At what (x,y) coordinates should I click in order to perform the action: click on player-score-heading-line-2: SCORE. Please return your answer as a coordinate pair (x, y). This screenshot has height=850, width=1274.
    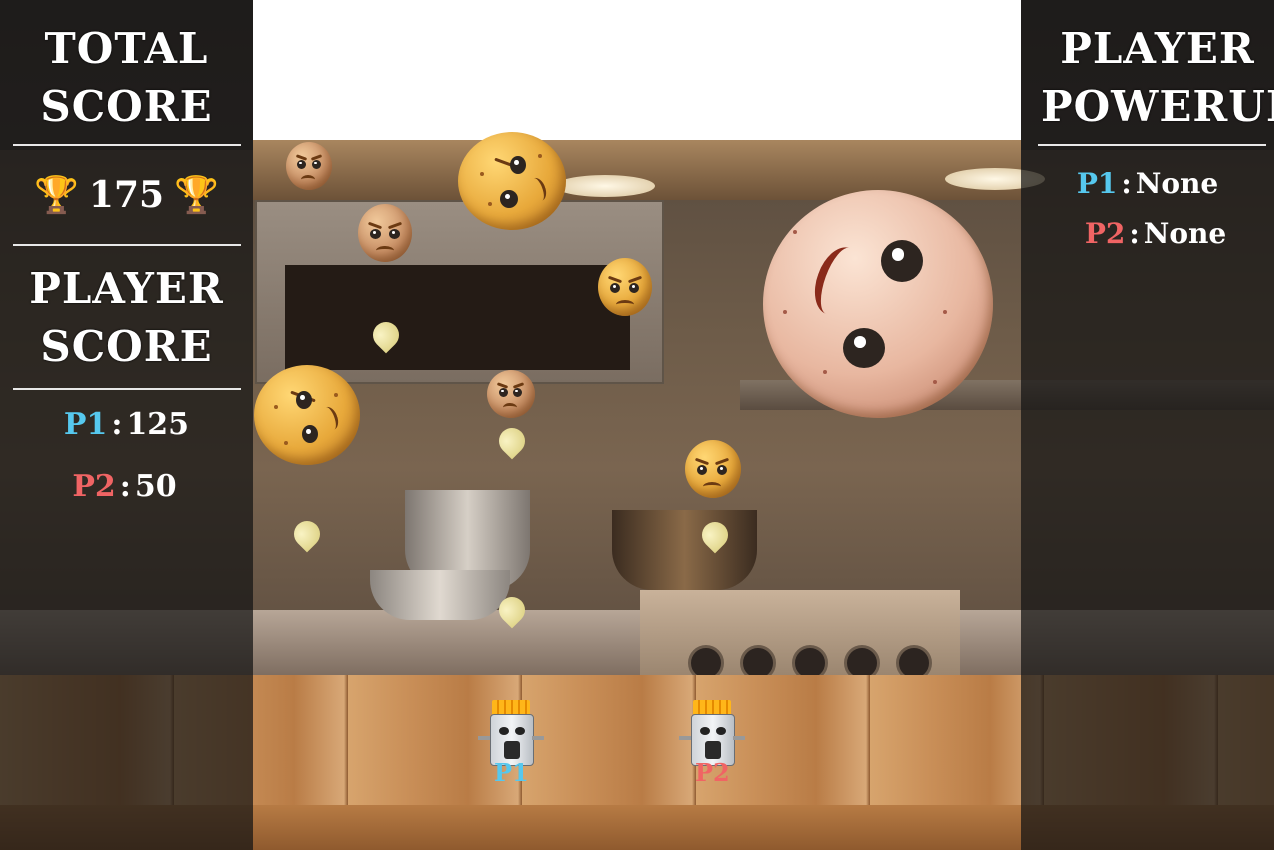
    Looking at the image, I should click on (126, 346).